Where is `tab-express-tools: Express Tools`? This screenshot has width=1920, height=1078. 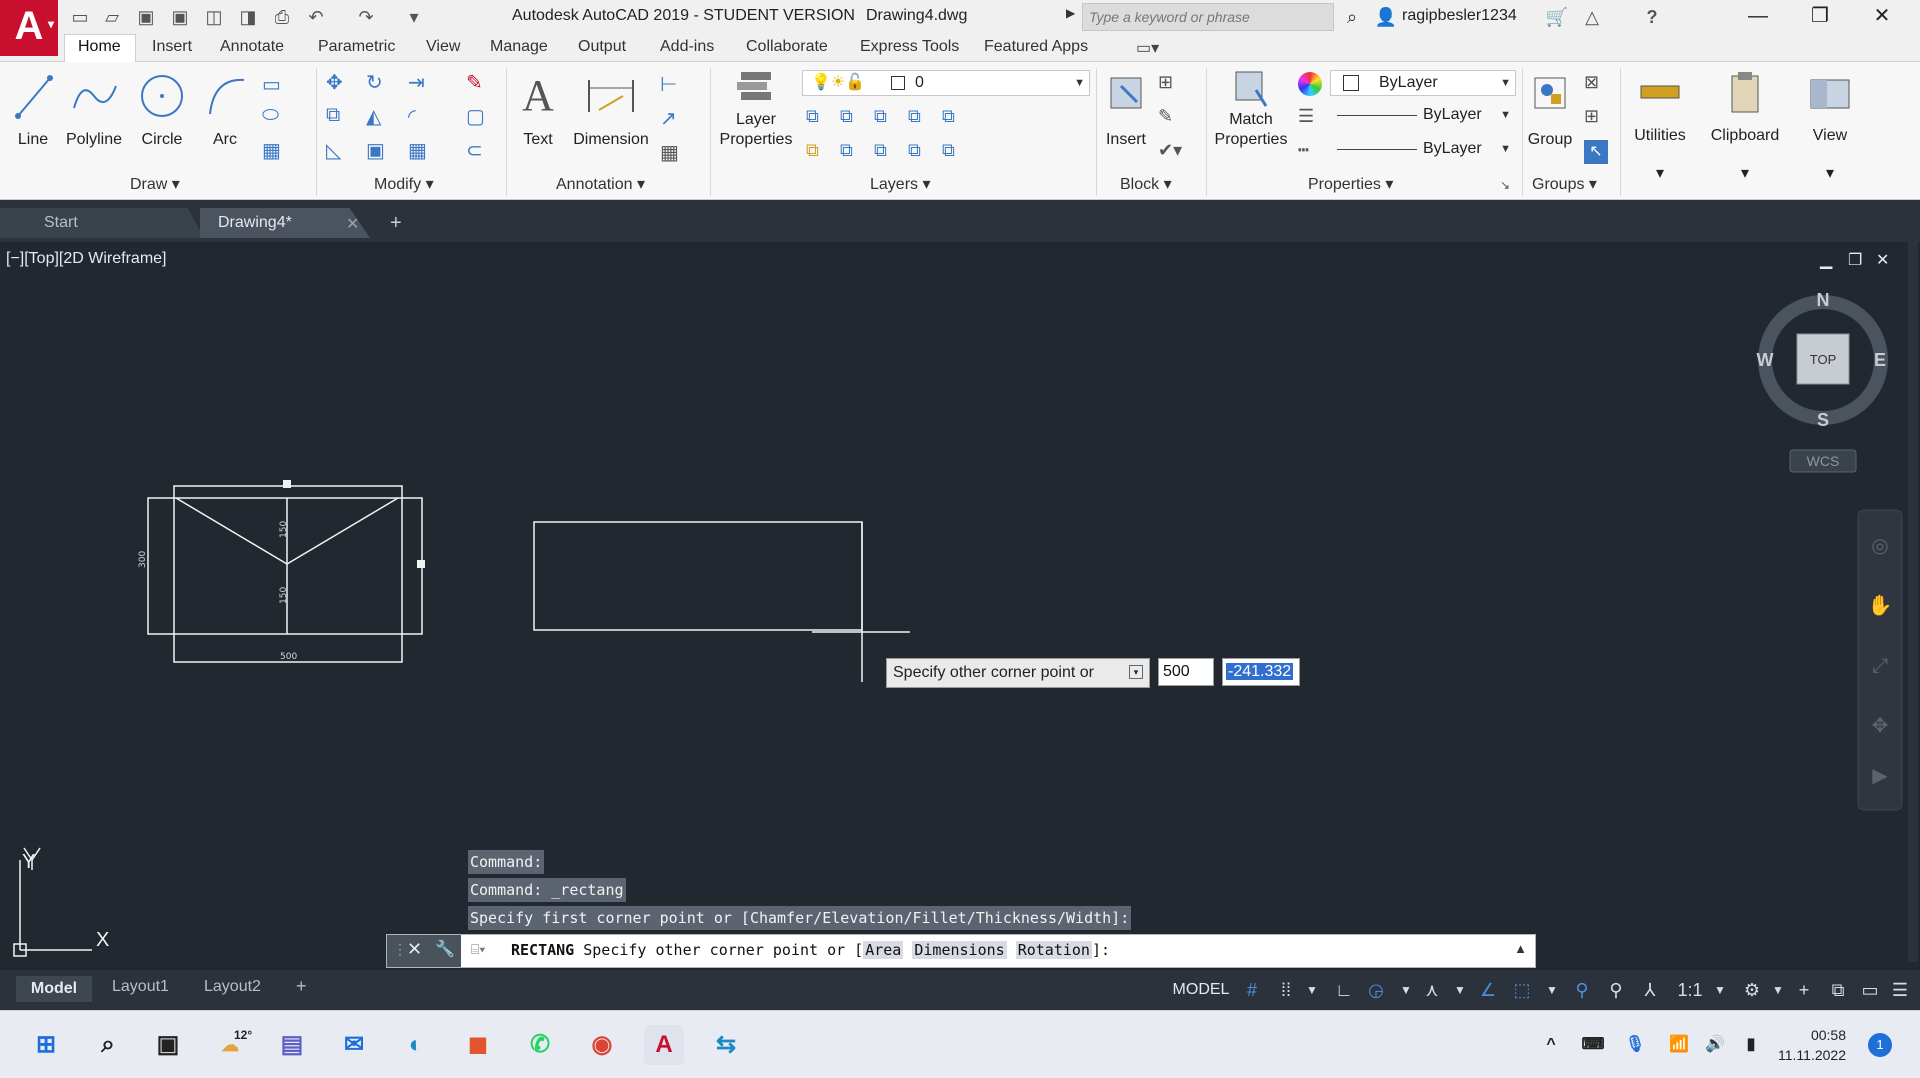 tab-express-tools: Express Tools is located at coordinates (909, 47).